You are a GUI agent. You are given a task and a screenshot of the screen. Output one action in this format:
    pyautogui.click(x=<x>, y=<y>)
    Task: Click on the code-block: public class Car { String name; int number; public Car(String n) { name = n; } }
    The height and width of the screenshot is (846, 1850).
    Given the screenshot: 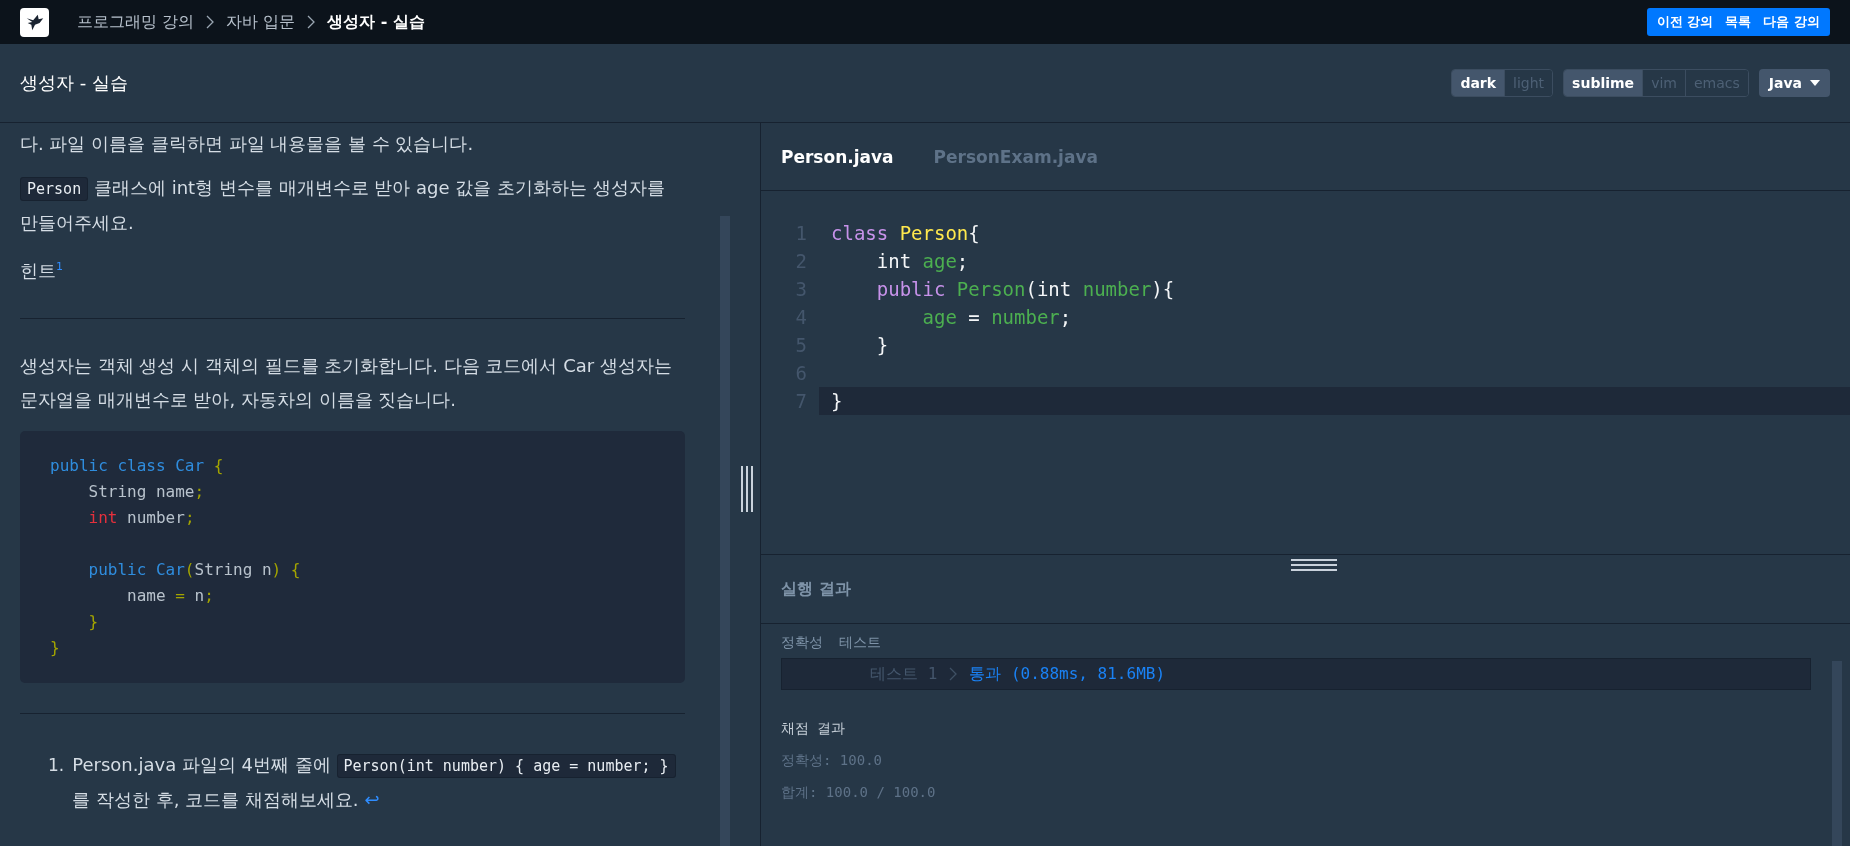 What is the action you would take?
    pyautogui.click(x=352, y=557)
    